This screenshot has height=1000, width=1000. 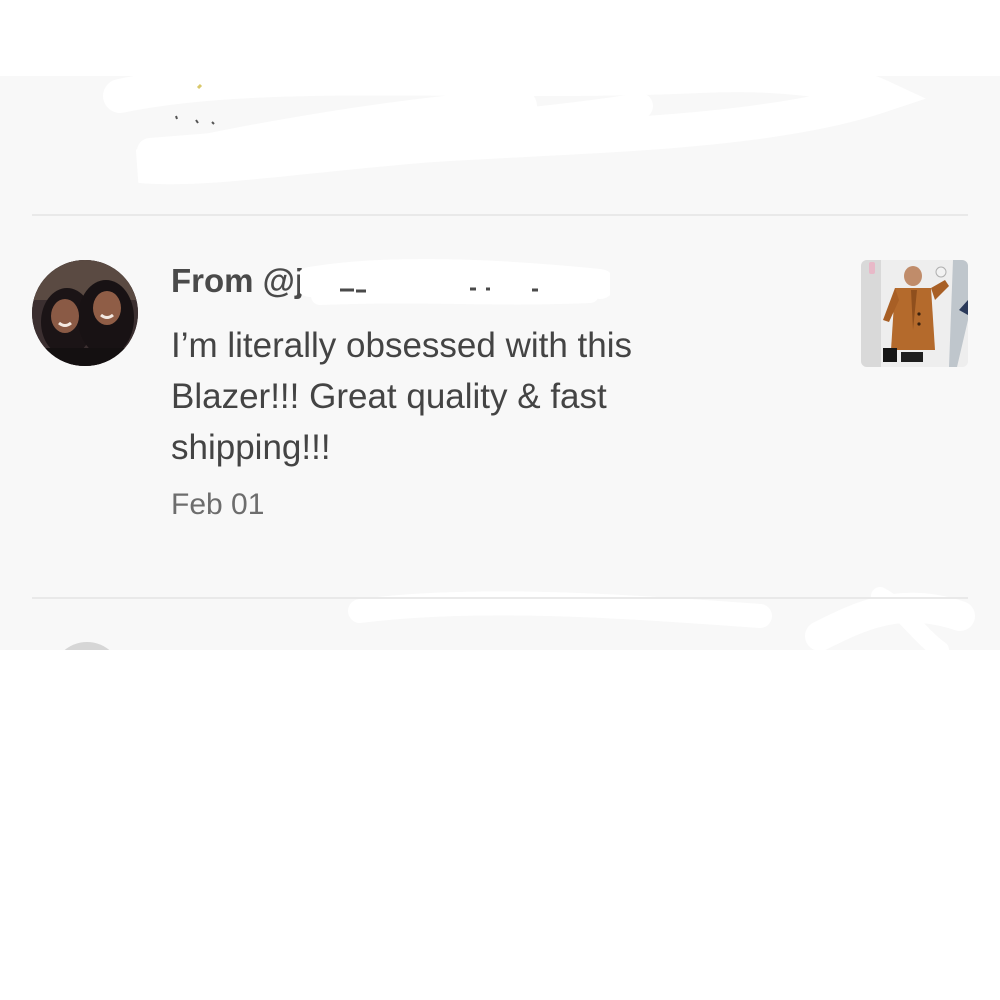 What do you see at coordinates (218, 504) in the screenshot?
I see `review-date: Feb 01` at bounding box center [218, 504].